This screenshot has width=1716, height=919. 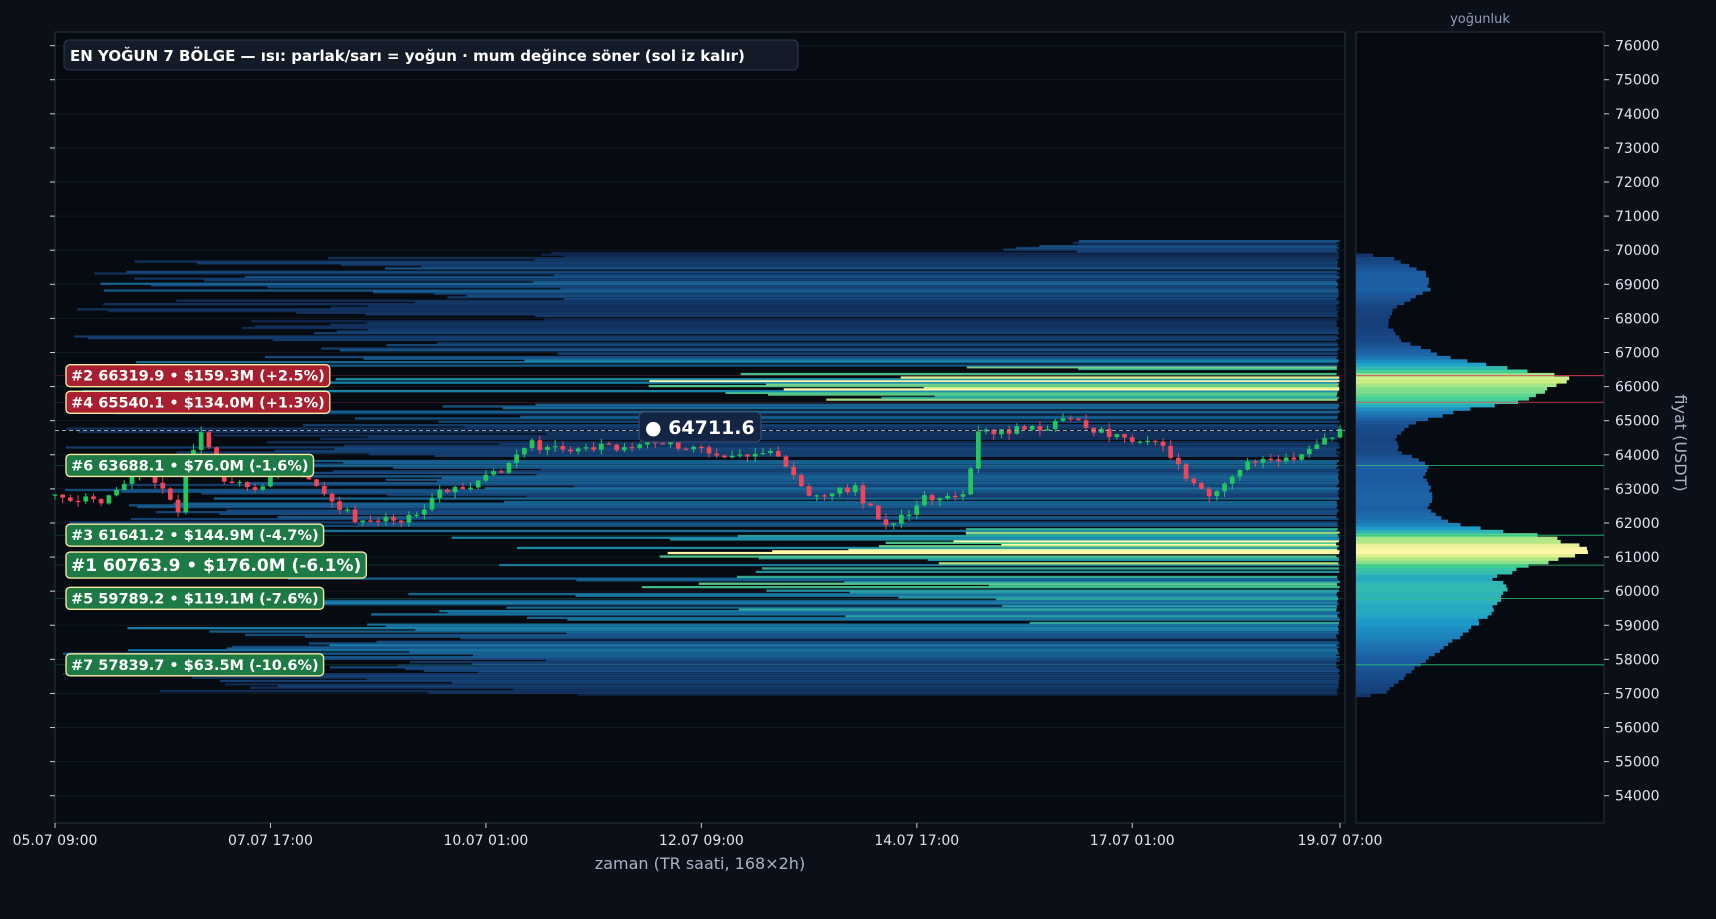 I want to click on zone-label-5: #5 59789.2 • $119.1M (-7.6%), so click(x=195, y=598).